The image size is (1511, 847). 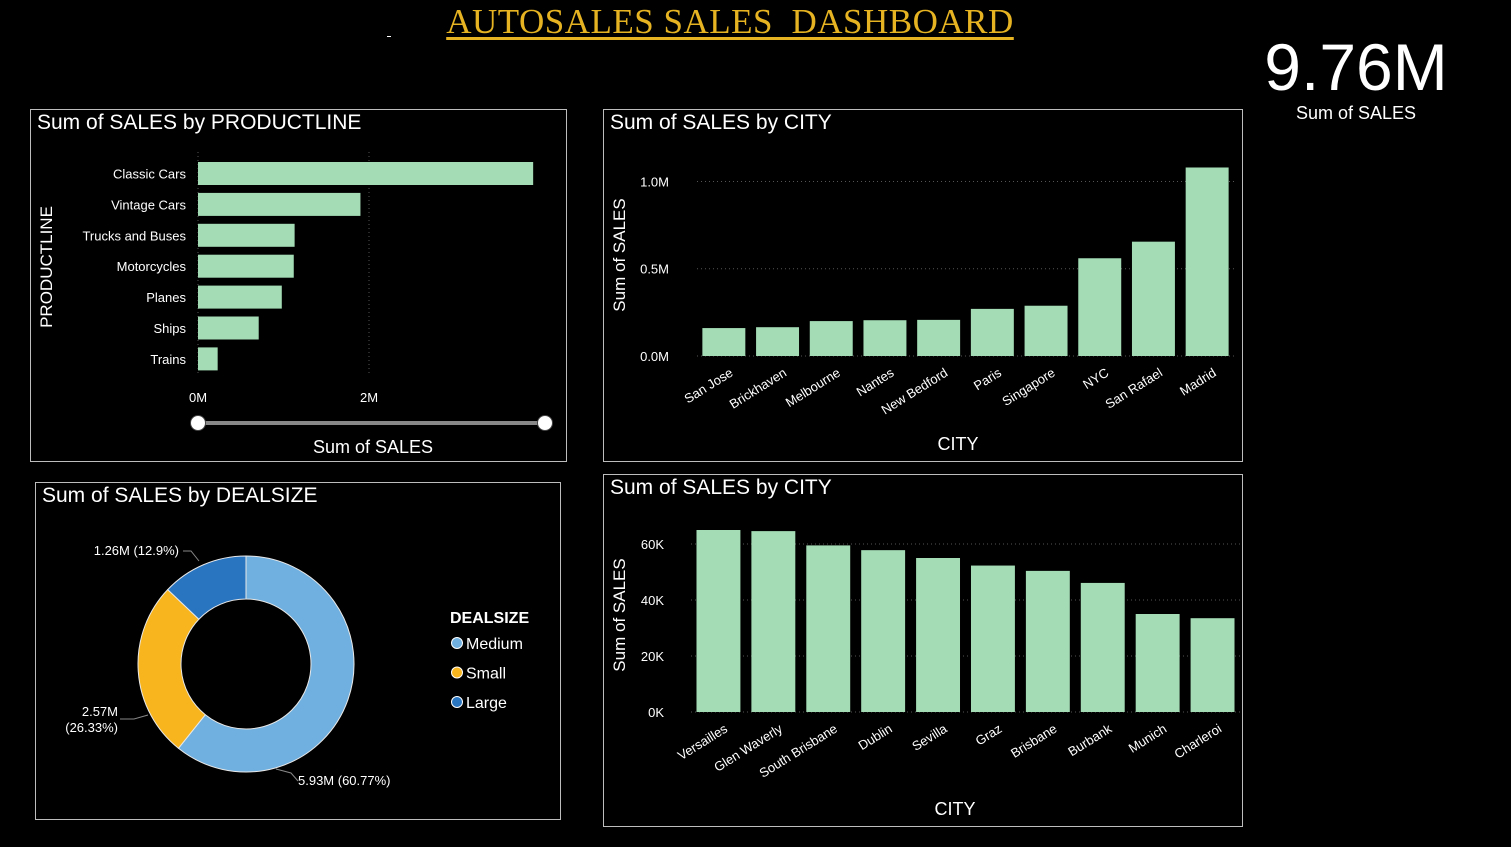 I want to click on category-label-trucks-and-buses: Trucks and Buses, so click(x=134, y=235).